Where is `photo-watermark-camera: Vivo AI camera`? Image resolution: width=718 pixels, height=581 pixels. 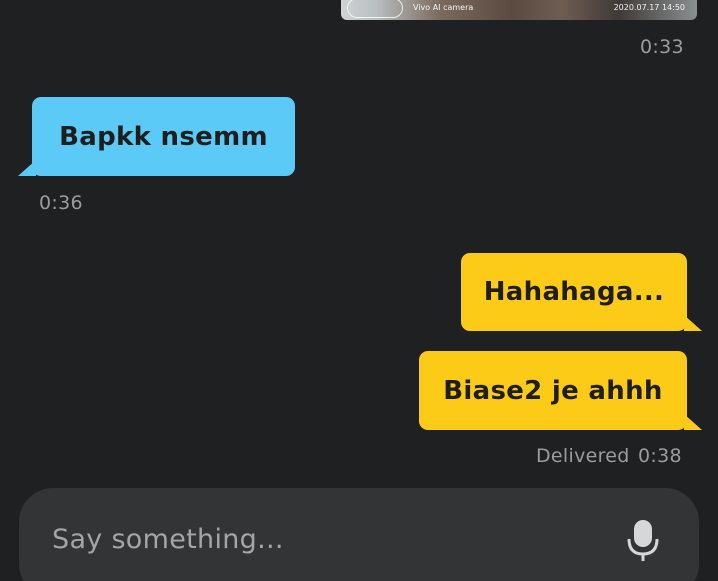 photo-watermark-camera: Vivo AI camera is located at coordinates (443, 7).